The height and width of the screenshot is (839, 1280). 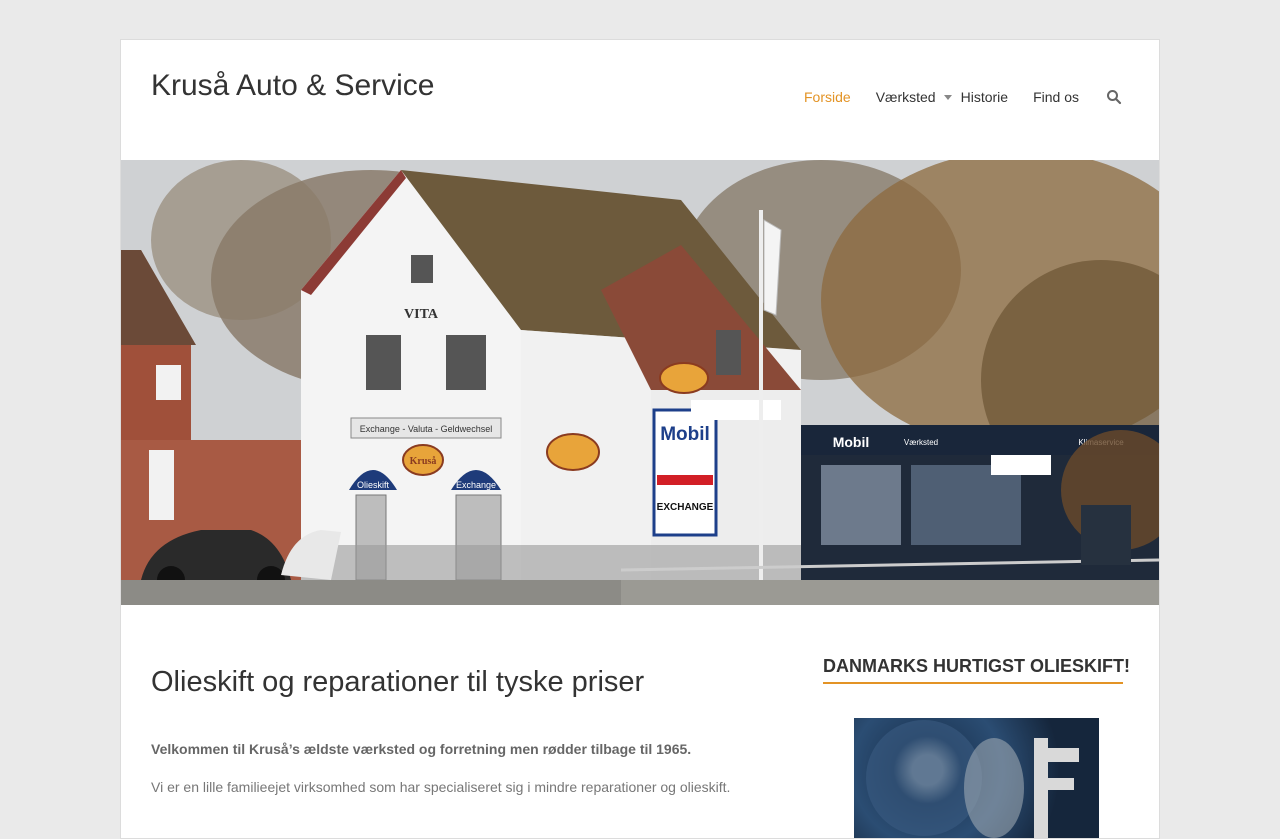 I want to click on nav-item-vaerksted: Værksted, so click(x=918, y=97).